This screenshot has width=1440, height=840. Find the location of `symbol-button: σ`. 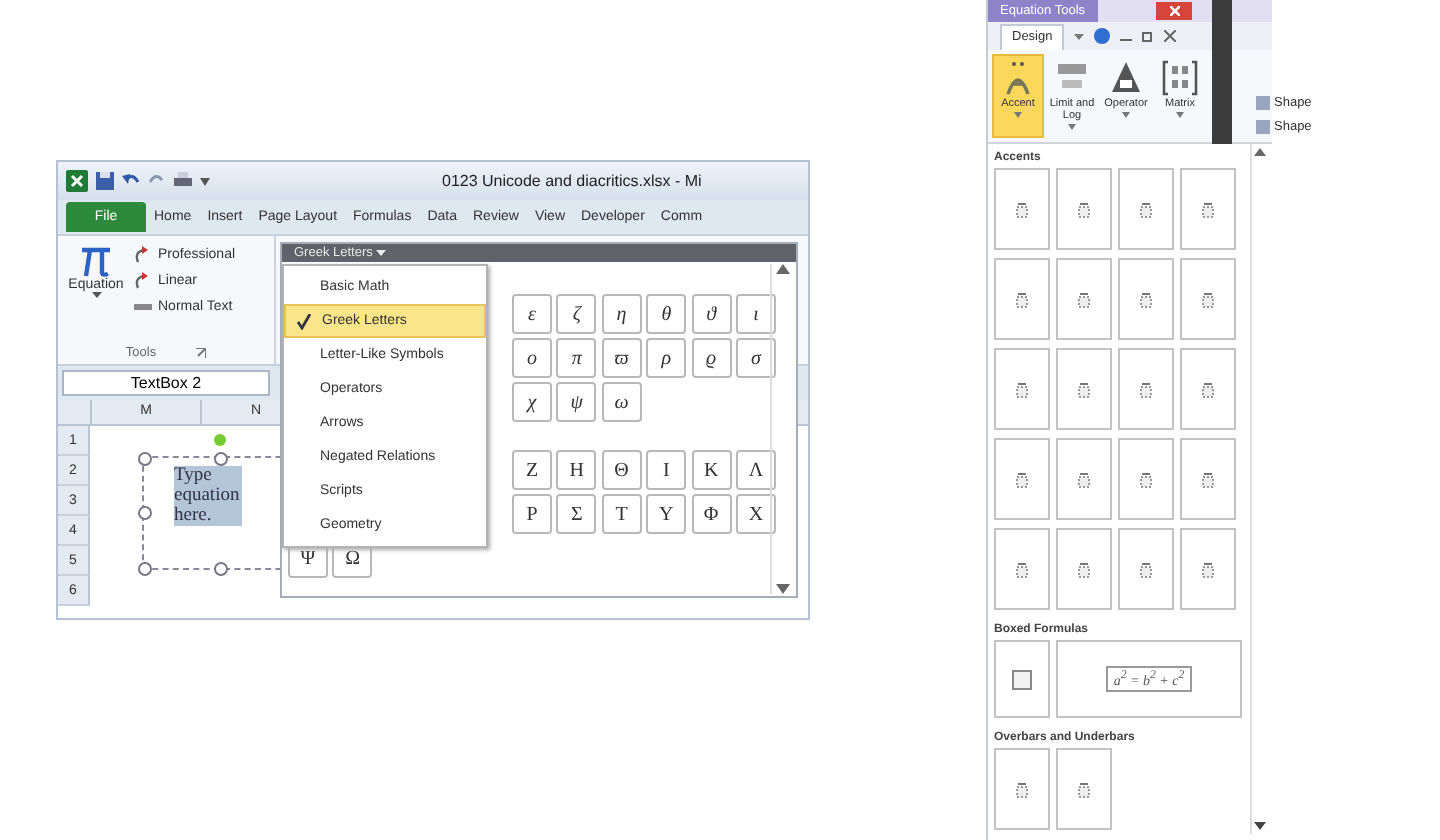

symbol-button: σ is located at coordinates (755, 358).